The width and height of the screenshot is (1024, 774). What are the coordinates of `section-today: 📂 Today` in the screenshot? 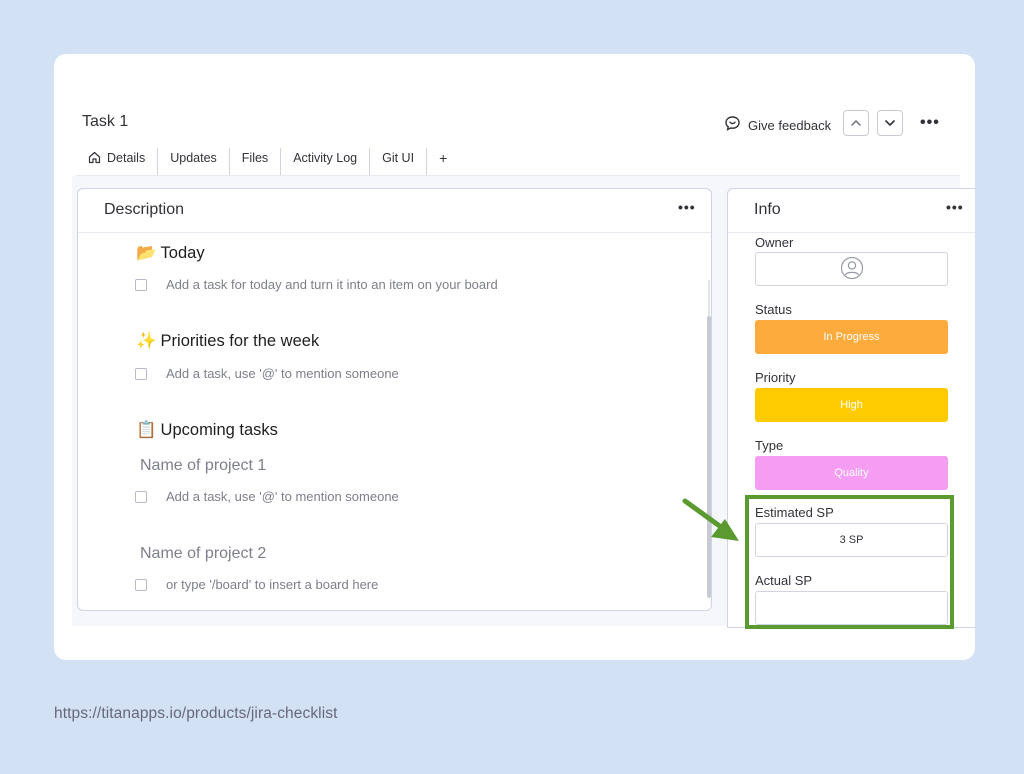 It's located at (170, 253).